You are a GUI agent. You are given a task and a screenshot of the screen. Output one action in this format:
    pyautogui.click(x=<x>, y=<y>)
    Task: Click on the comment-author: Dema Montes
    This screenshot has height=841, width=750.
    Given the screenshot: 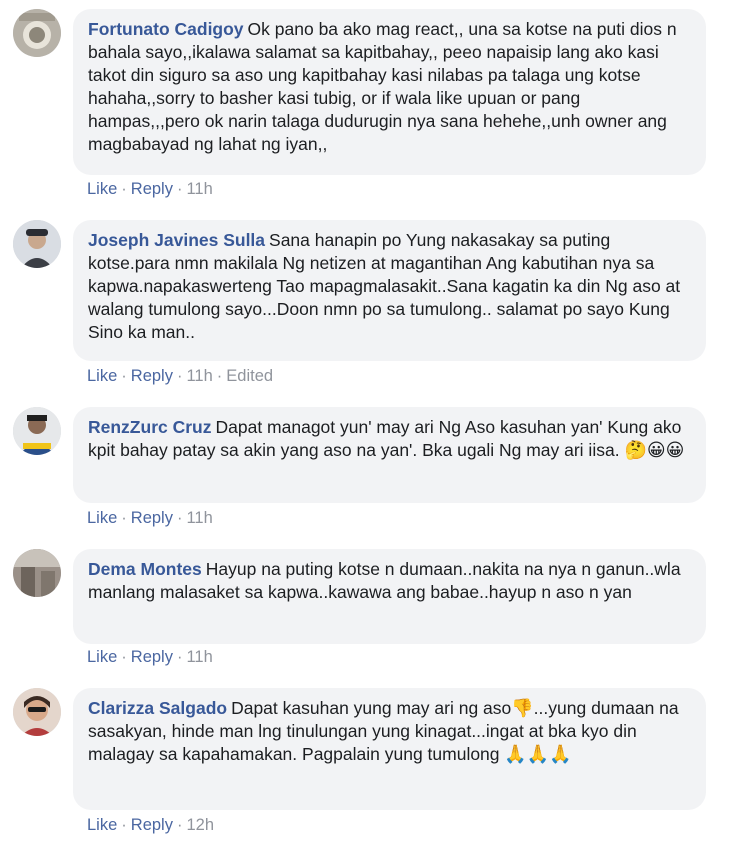 What is the action you would take?
    pyautogui.click(x=145, y=569)
    